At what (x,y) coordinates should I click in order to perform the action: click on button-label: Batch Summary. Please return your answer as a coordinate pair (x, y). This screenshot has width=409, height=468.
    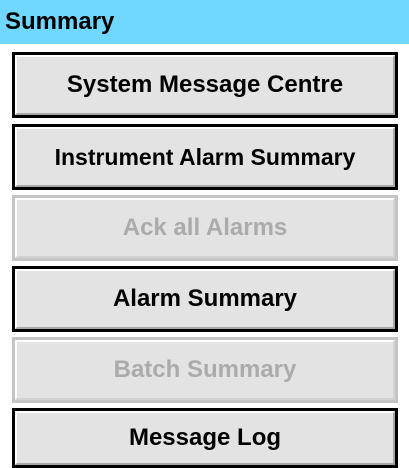
    Looking at the image, I should click on (205, 369).